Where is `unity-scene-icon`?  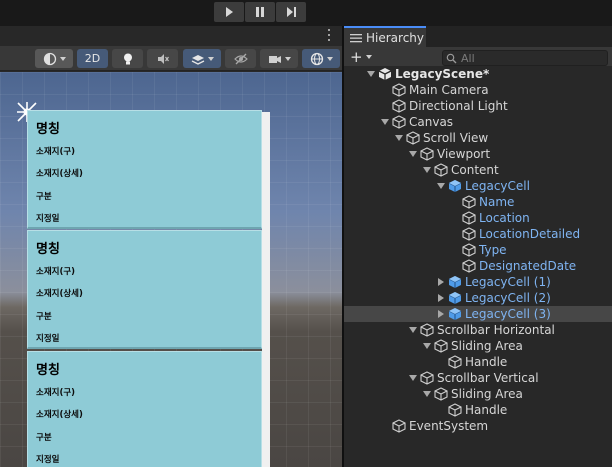
unity-scene-icon is located at coordinates (385, 74).